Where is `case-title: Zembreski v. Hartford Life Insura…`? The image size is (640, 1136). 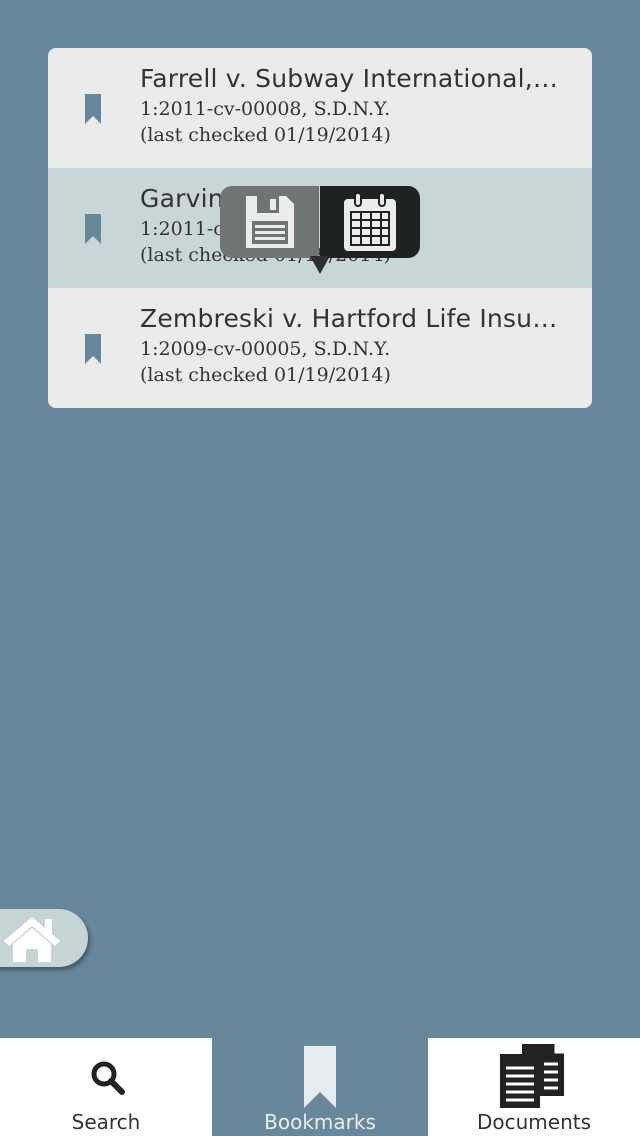 case-title: Zembreski v. Hartford Life Insura… is located at coordinates (352, 318).